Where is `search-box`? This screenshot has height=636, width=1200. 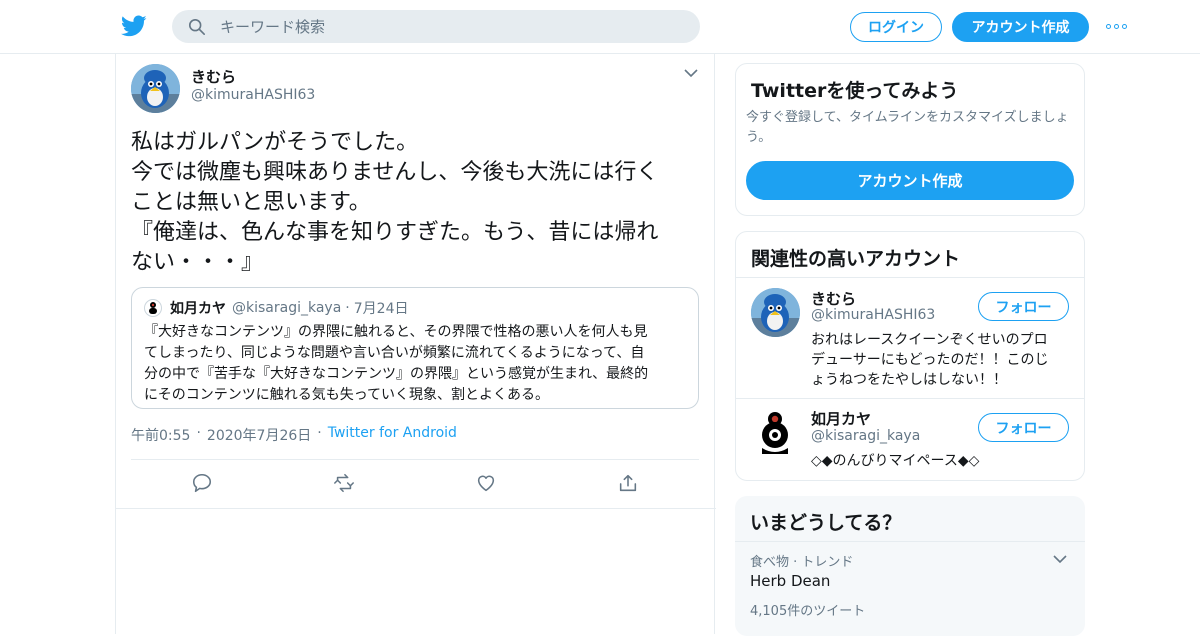 search-box is located at coordinates (436, 26).